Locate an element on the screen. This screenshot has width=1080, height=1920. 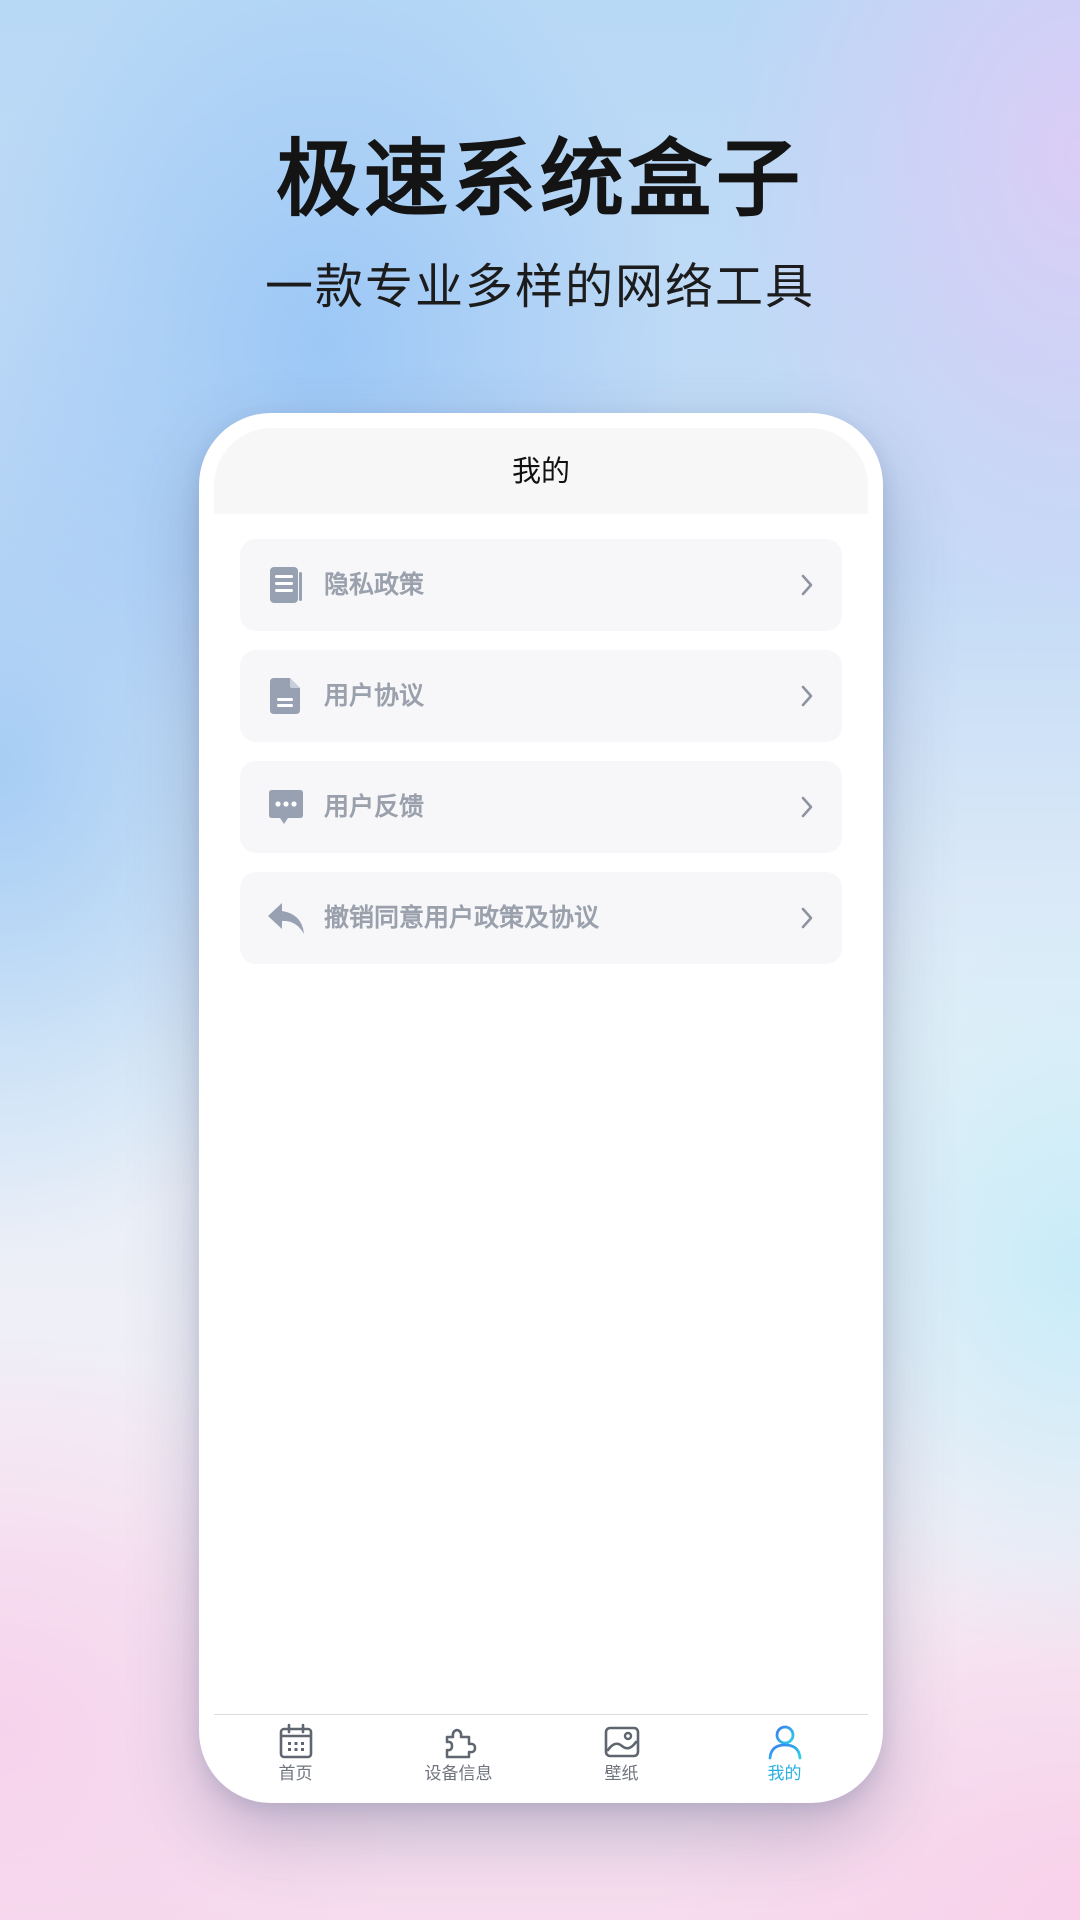
tab-device-info: 设备信息 is located at coordinates (458, 1755).